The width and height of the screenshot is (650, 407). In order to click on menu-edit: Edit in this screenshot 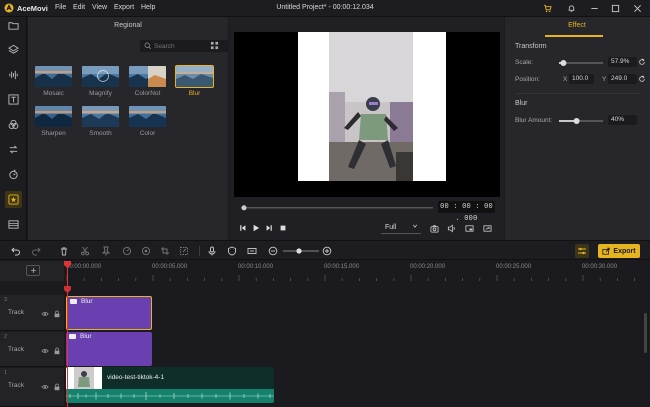, I will do `click(79, 7)`.